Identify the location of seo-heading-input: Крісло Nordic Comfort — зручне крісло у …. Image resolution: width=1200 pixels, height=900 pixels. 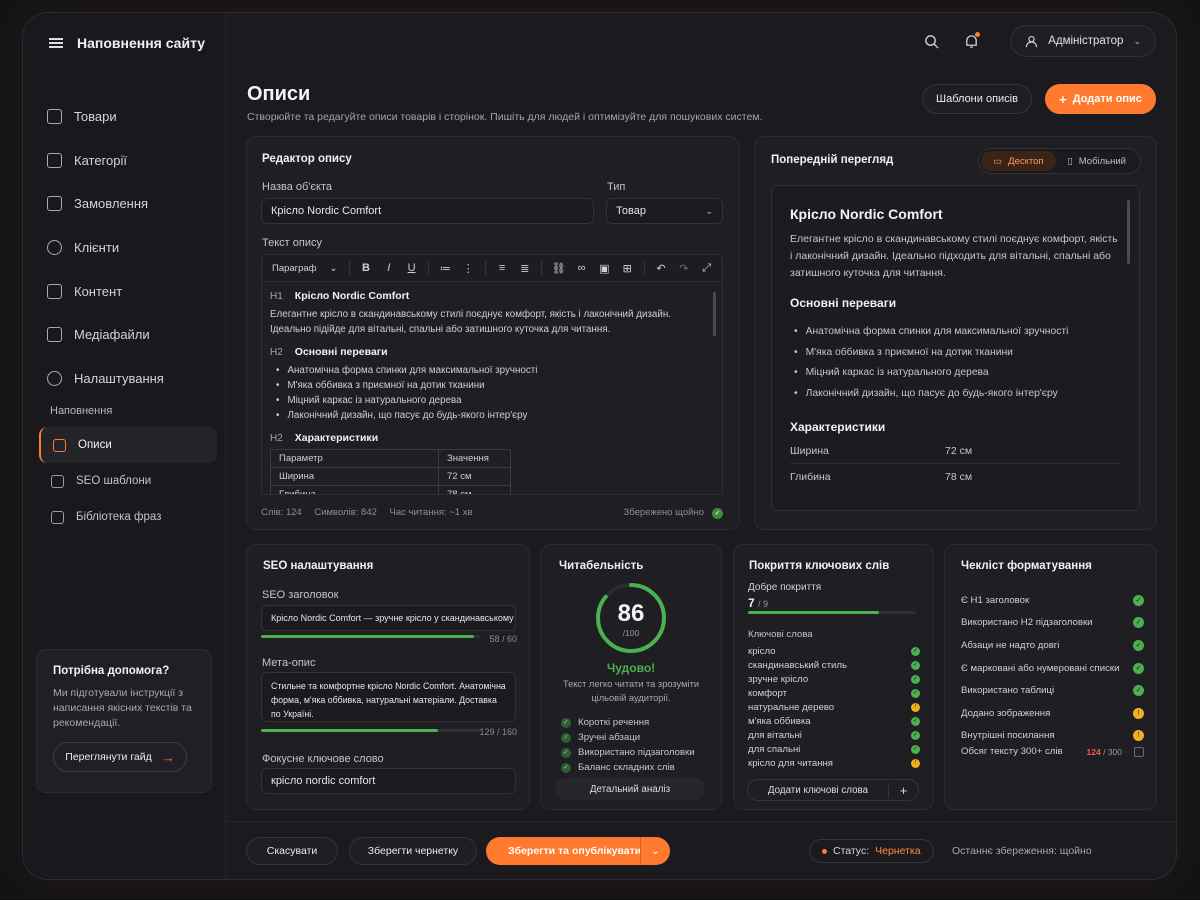
(388, 618).